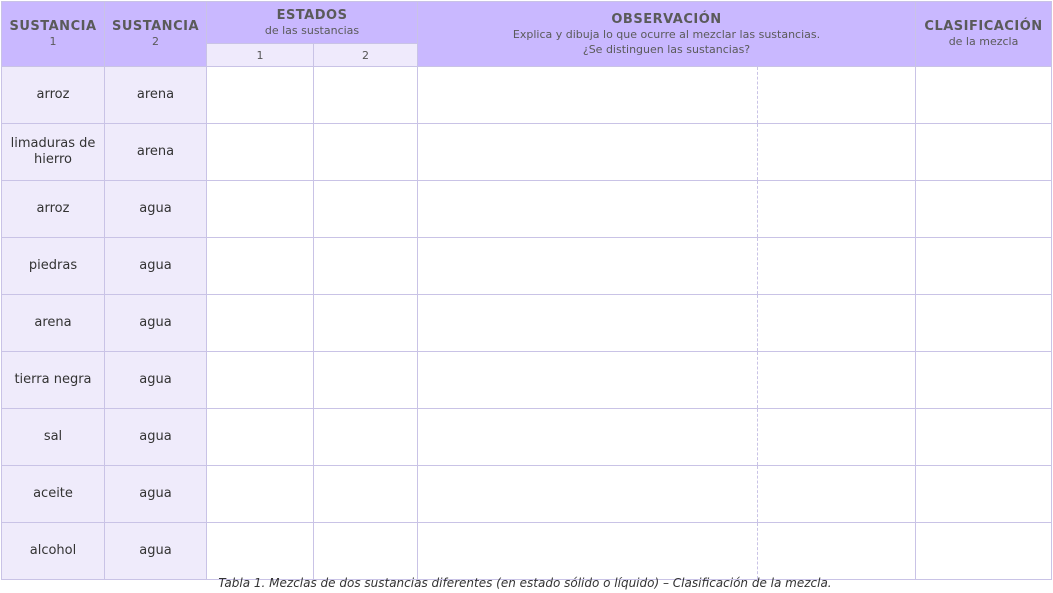 This screenshot has width=1053, height=593. I want to click on table-row: sal agua, so click(527, 437).